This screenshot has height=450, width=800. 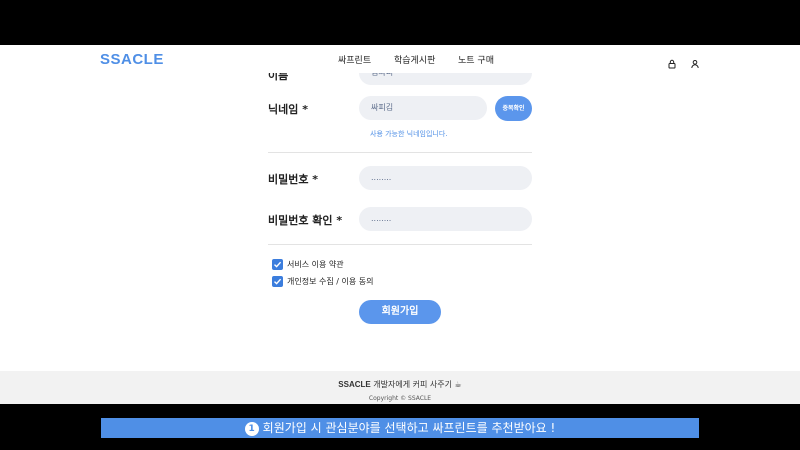 I want to click on caption-text: 회원가입 시 관심분야를 선택하고 싸프린트를 추천받아요 !, so click(x=409, y=428).